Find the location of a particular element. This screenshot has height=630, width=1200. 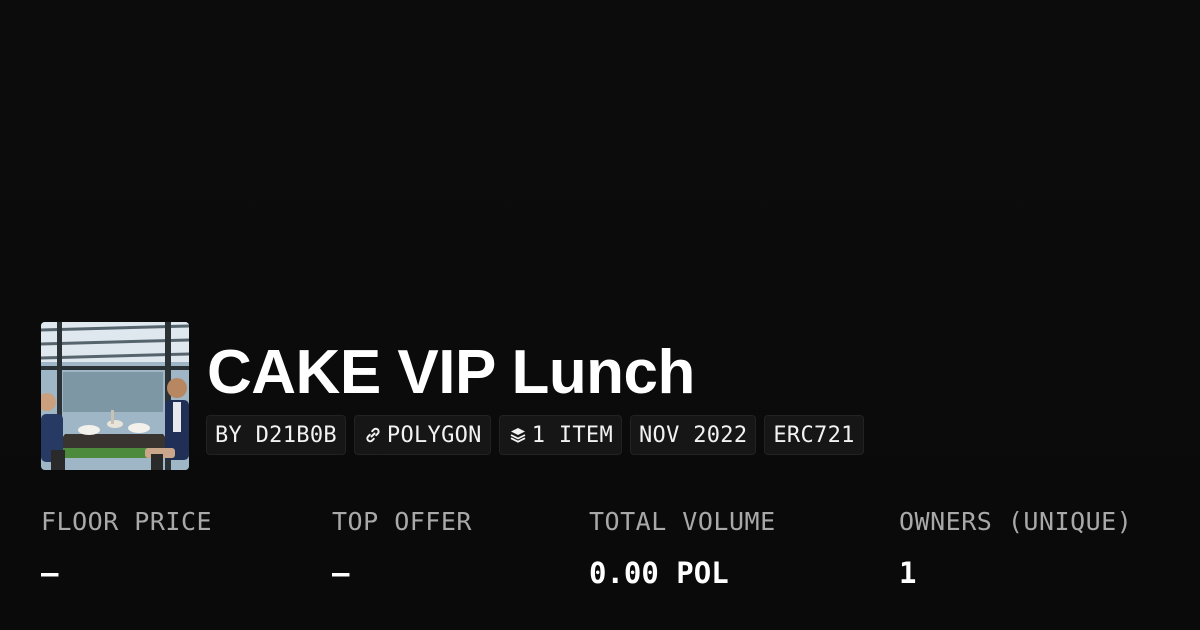

stat-value: 1 is located at coordinates (908, 573).